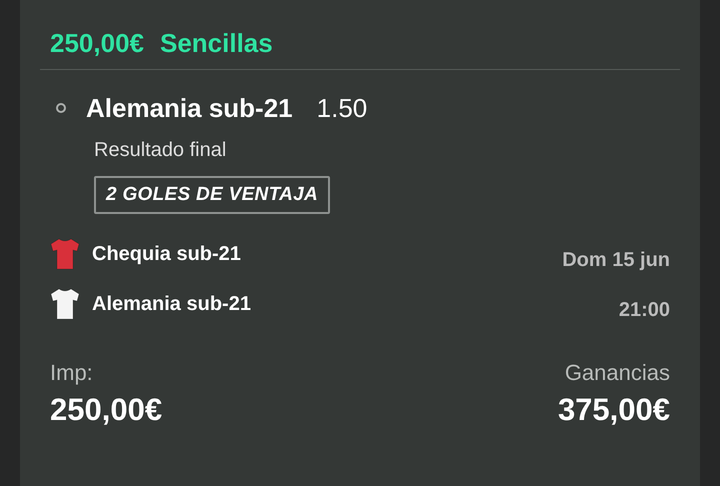  Describe the element at coordinates (614, 410) in the screenshot. I see `winnings-value: 375,00€` at that location.